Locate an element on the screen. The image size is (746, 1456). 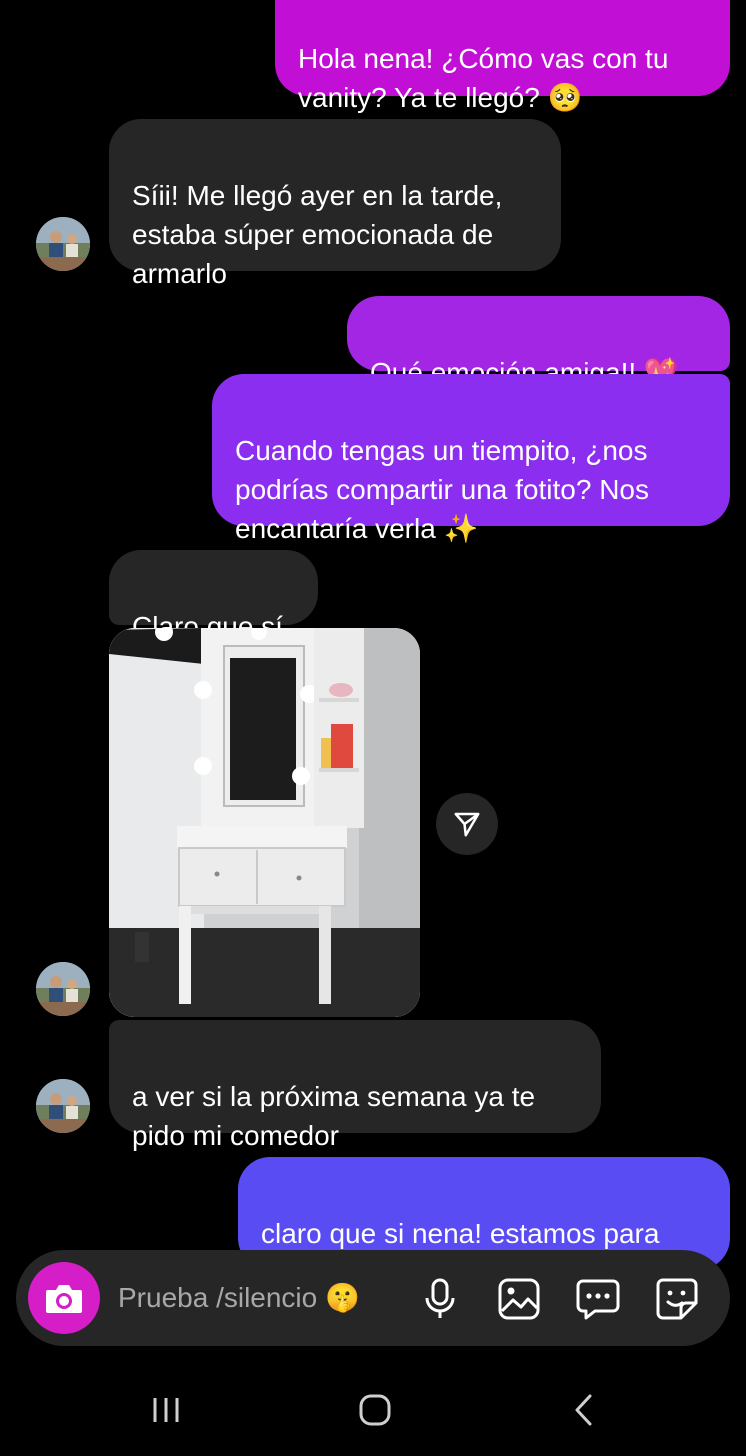
gallery-icon is located at coordinates (519, 1299).